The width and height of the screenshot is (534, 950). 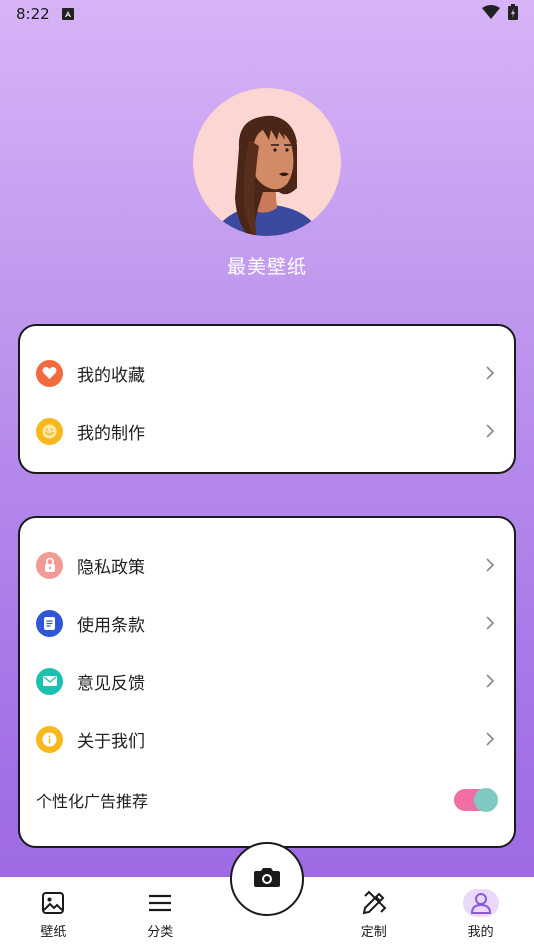 I want to click on menu-icon, so click(x=160, y=903).